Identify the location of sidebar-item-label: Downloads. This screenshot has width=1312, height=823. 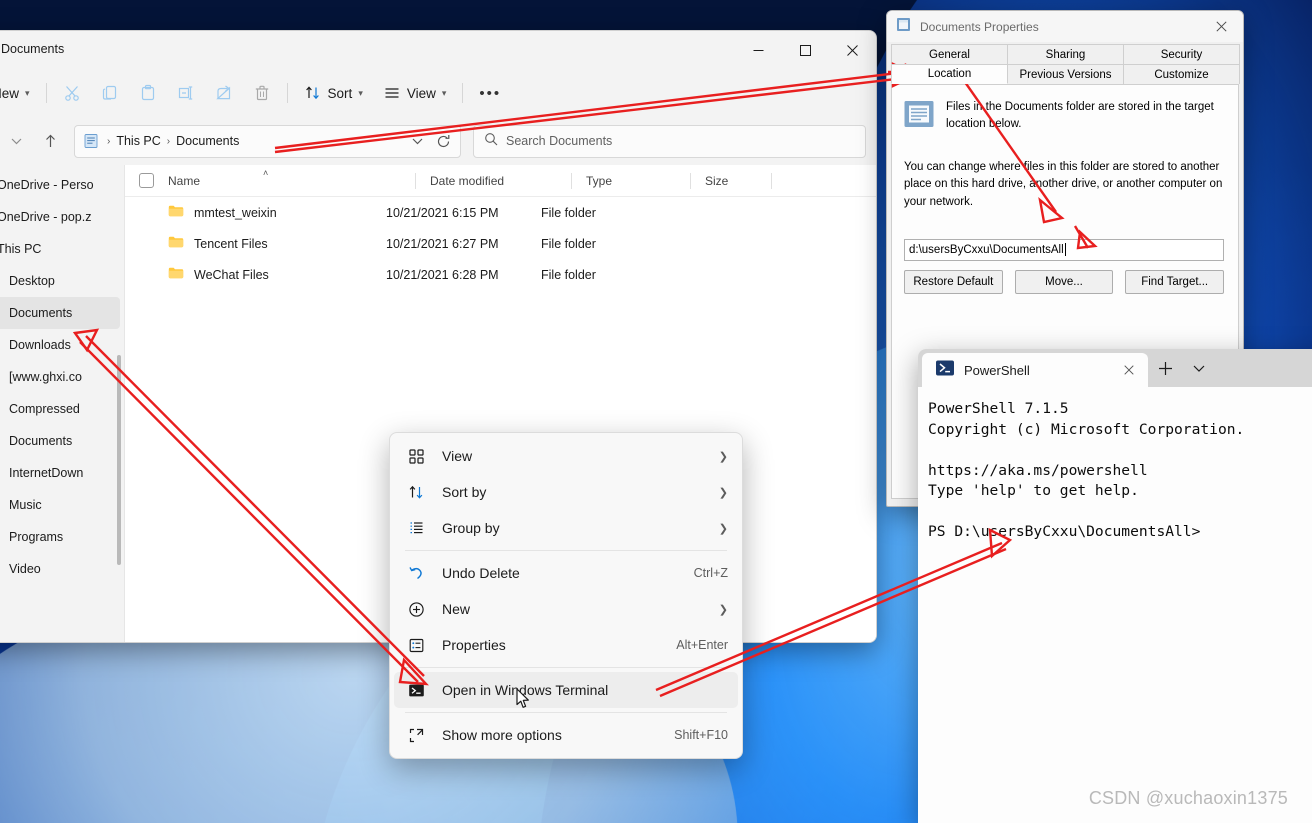
(40, 345).